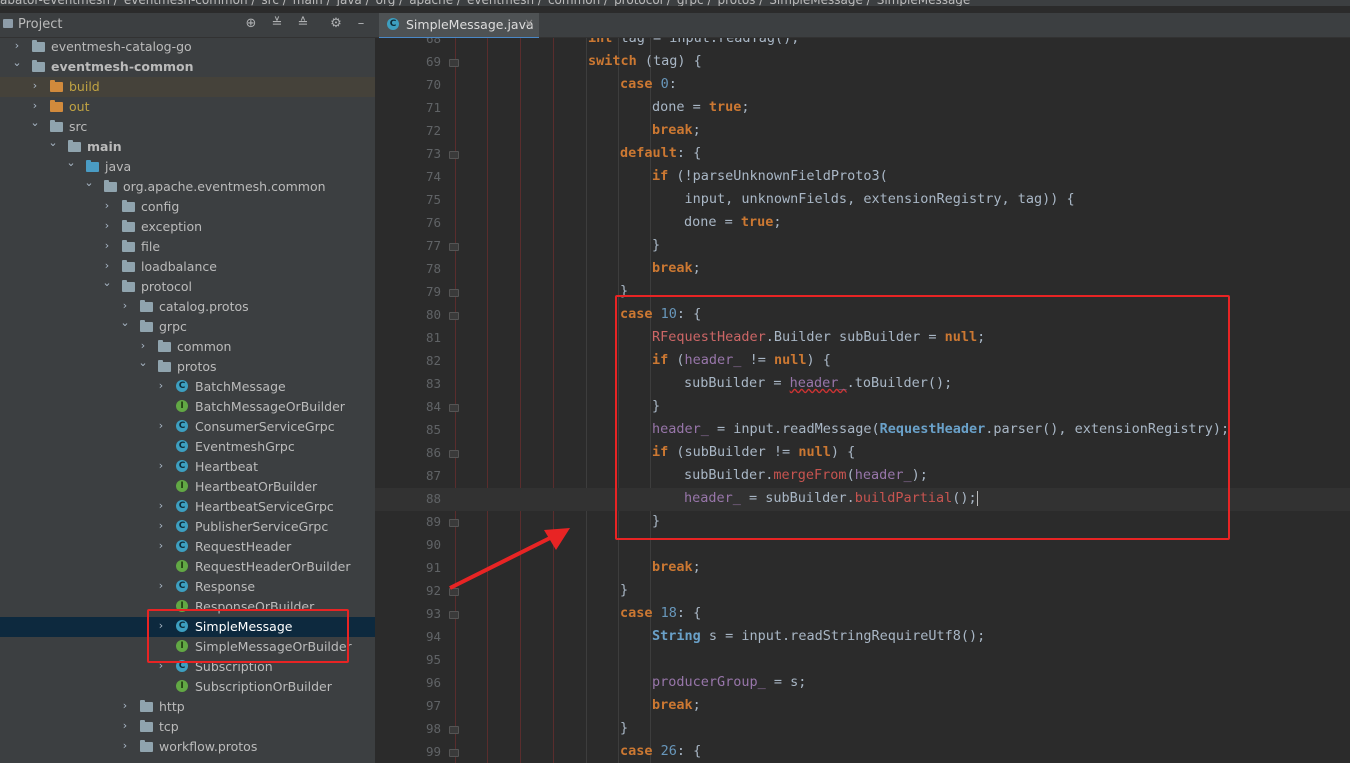  What do you see at coordinates (187, 427) in the screenshot?
I see `tree-item: › C ConsumerServiceGrpc` at bounding box center [187, 427].